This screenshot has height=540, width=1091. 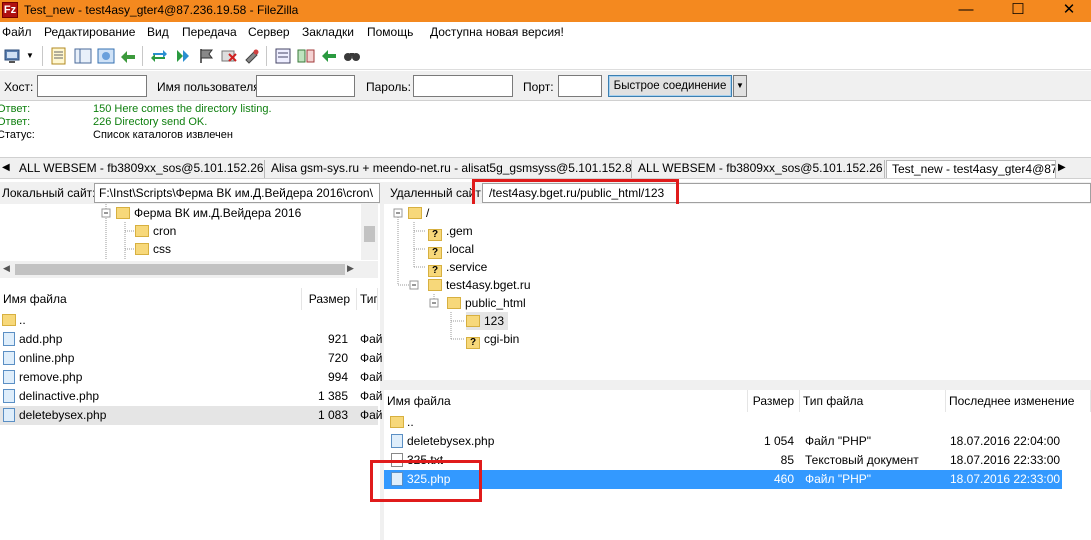 I want to click on toggle-tree-icon, so click(x=83, y=56).